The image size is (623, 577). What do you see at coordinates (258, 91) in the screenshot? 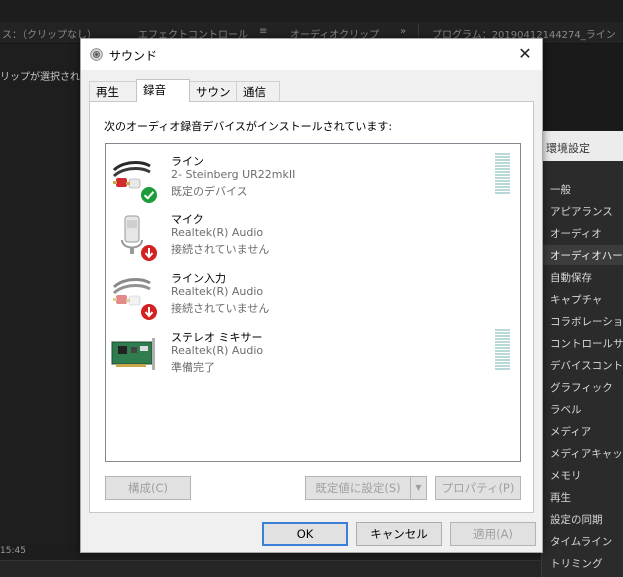
I see `tab-communications: 通信` at bounding box center [258, 91].